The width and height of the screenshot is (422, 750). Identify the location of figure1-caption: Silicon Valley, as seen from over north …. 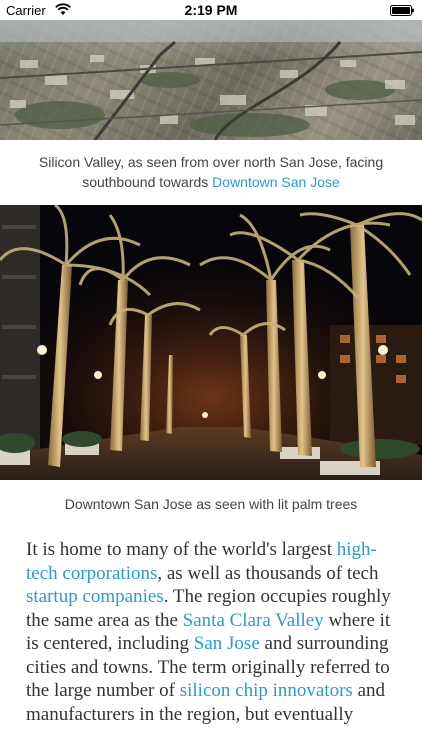
(211, 172).